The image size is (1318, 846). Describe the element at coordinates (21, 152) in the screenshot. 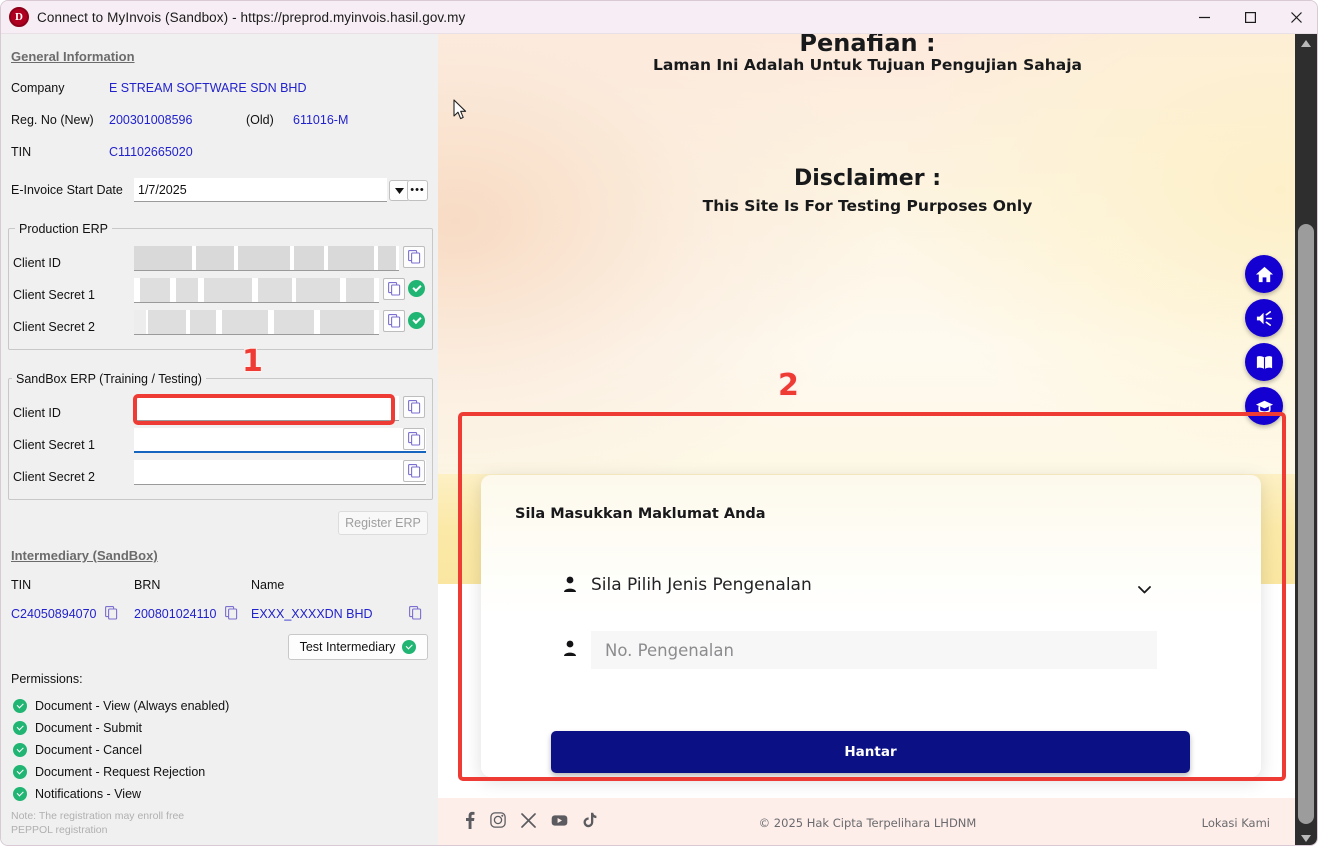

I see `tin-label: TIN` at that location.